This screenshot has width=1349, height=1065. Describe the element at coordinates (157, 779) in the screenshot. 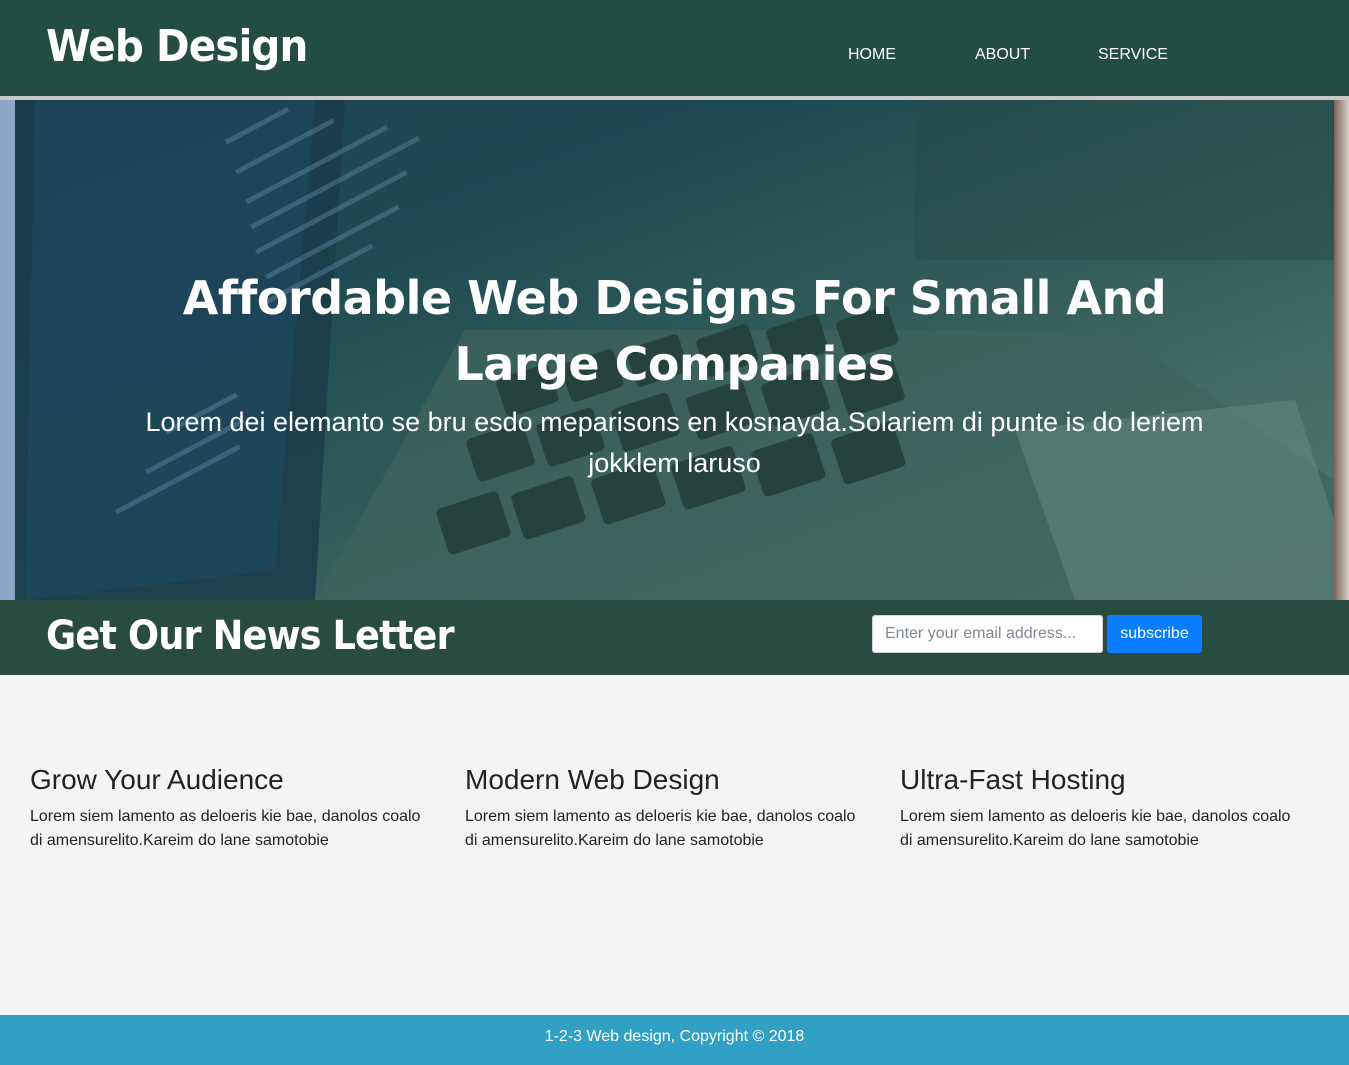

I see `feature-title: Grow Your Audience` at that location.